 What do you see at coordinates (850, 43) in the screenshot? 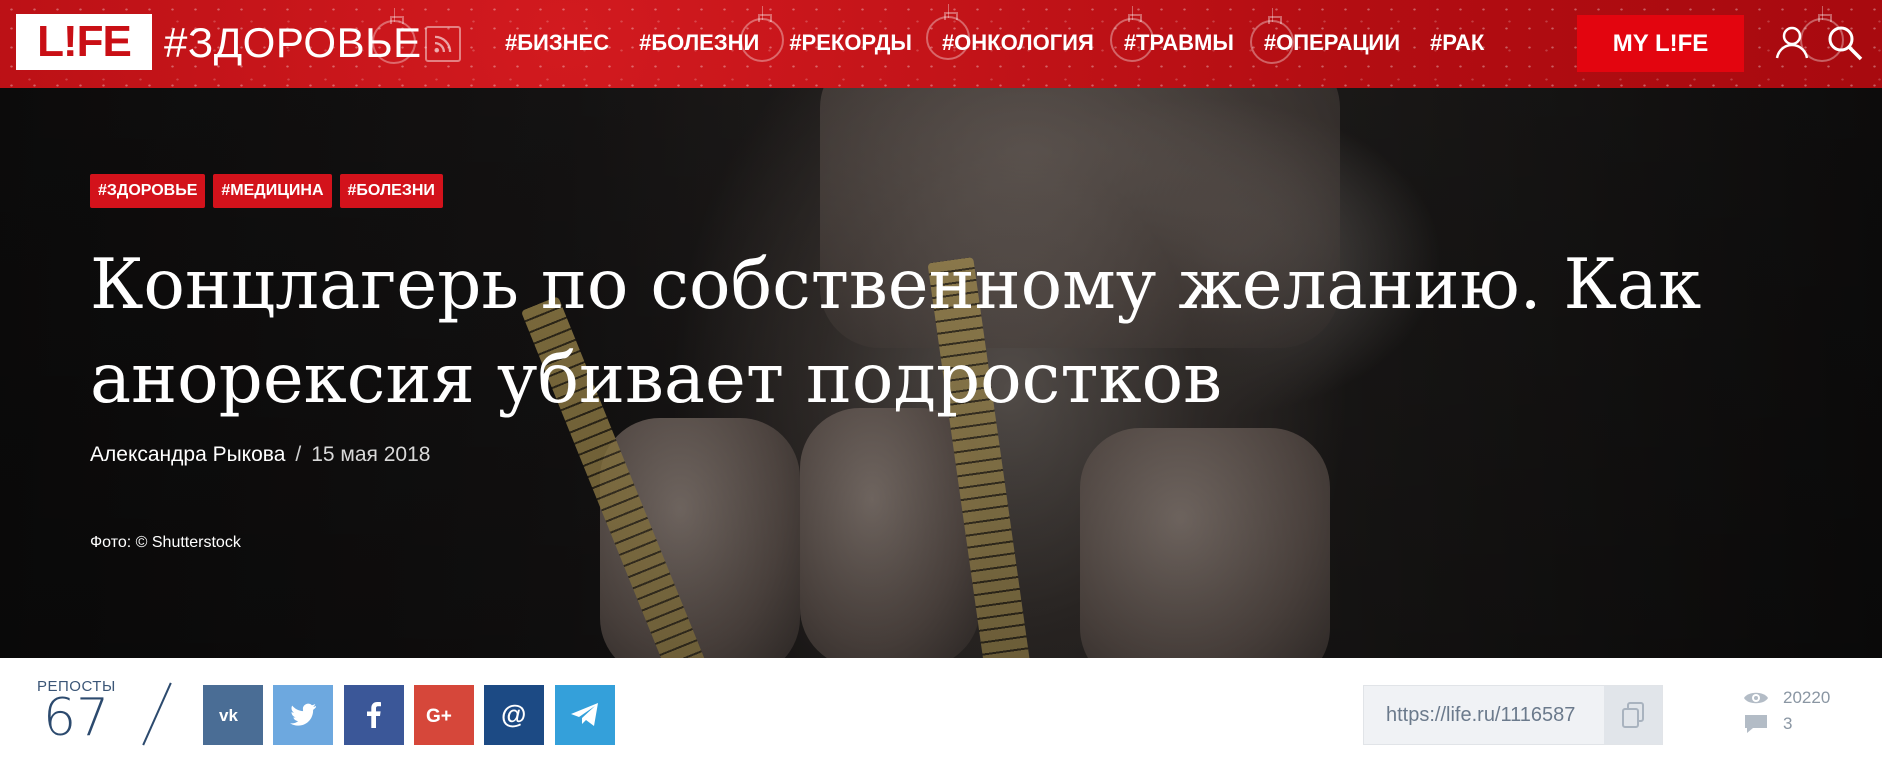
I see `nav-item-records: #РЕКОРДЫ` at bounding box center [850, 43].